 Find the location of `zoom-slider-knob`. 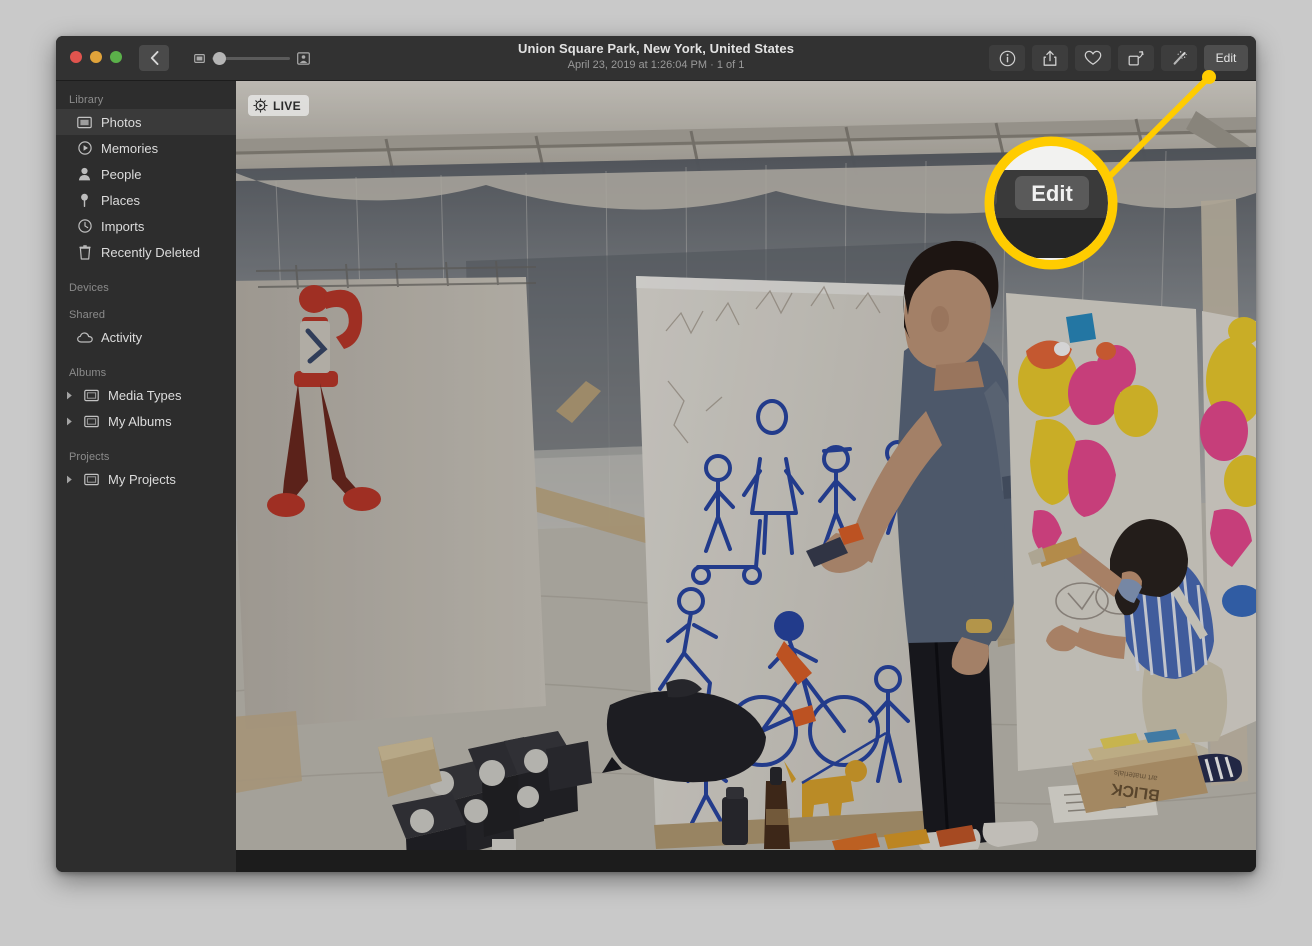

zoom-slider-knob is located at coordinates (219, 58).